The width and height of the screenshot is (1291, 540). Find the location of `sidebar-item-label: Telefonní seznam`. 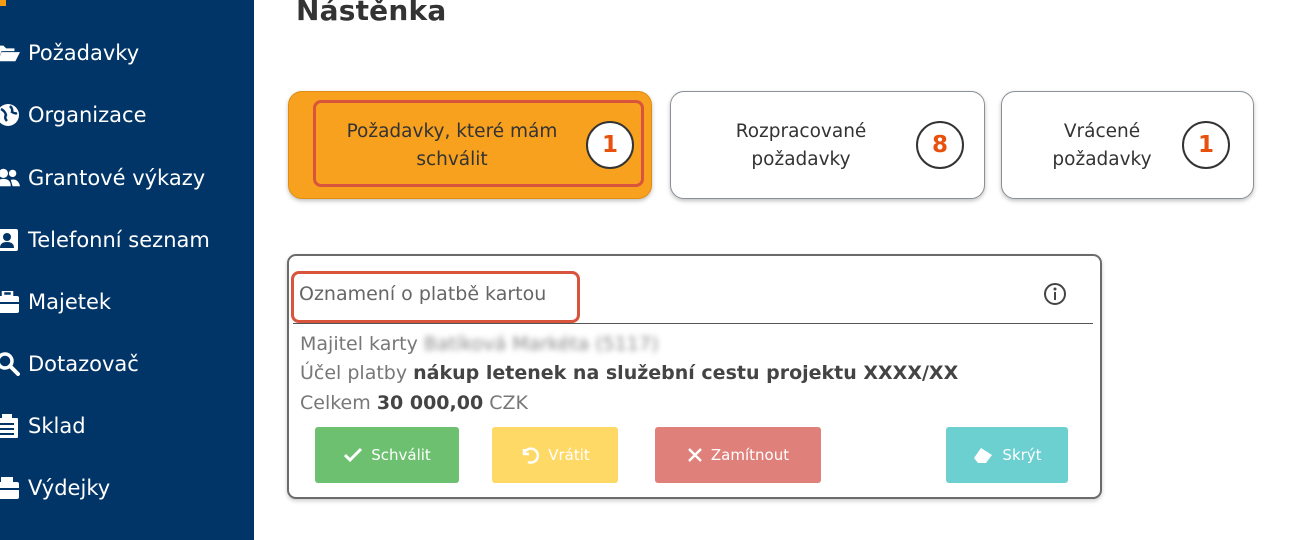

sidebar-item-label: Telefonní seznam is located at coordinates (119, 240).